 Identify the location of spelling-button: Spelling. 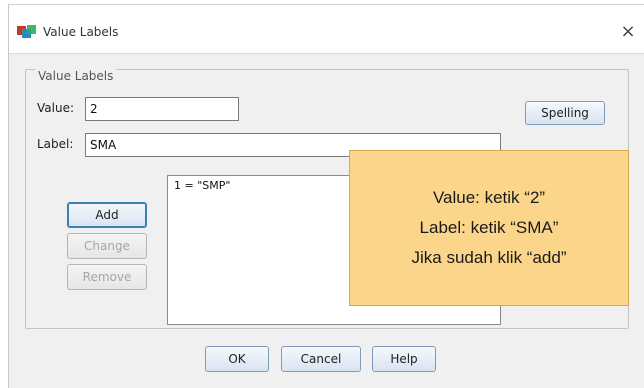
(565, 113).